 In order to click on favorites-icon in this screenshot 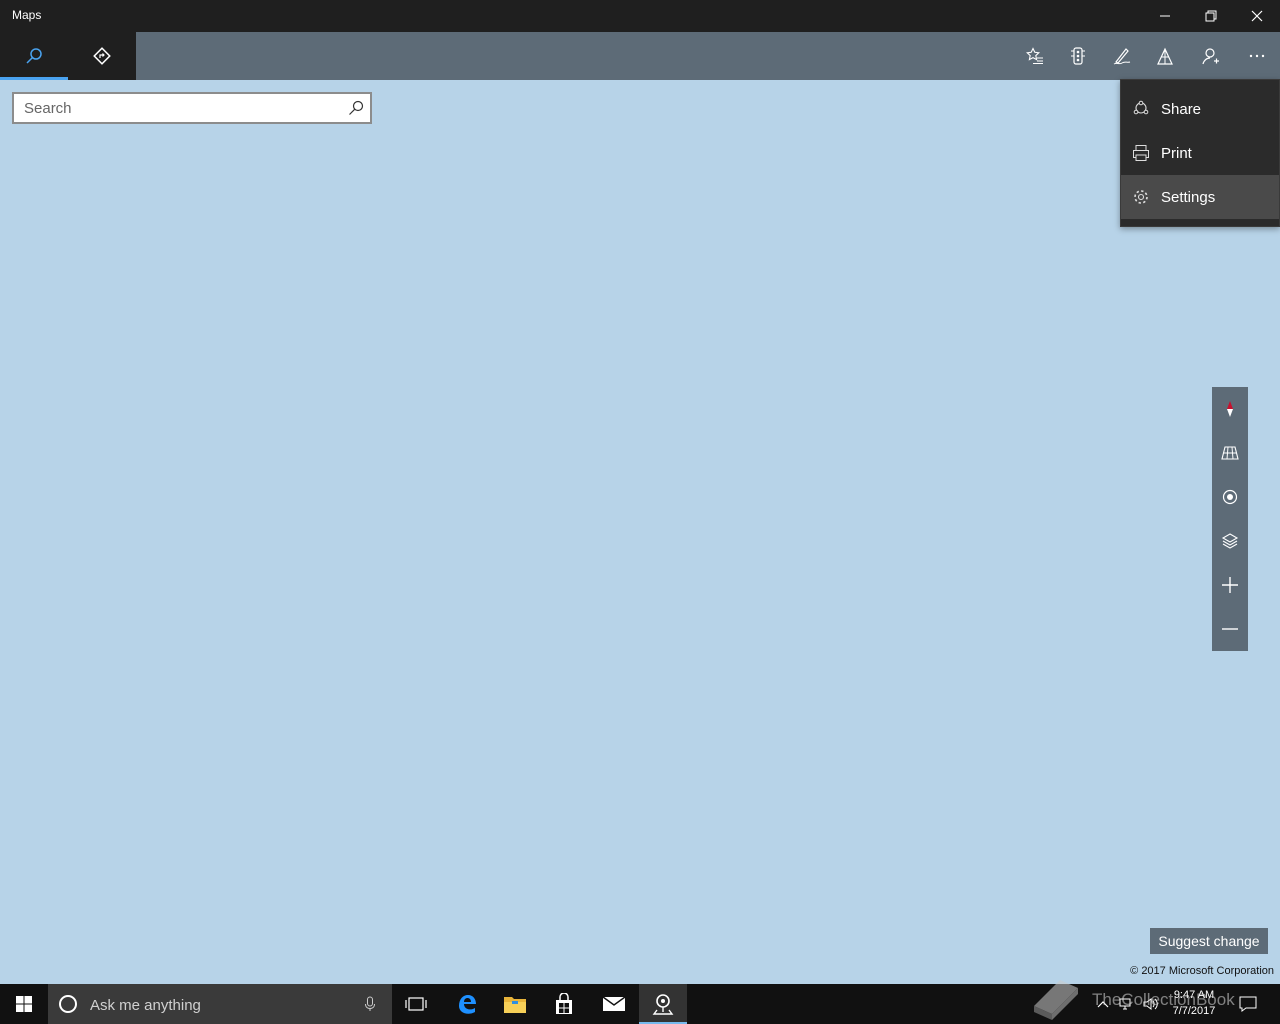, I will do `click(1034, 55)`.